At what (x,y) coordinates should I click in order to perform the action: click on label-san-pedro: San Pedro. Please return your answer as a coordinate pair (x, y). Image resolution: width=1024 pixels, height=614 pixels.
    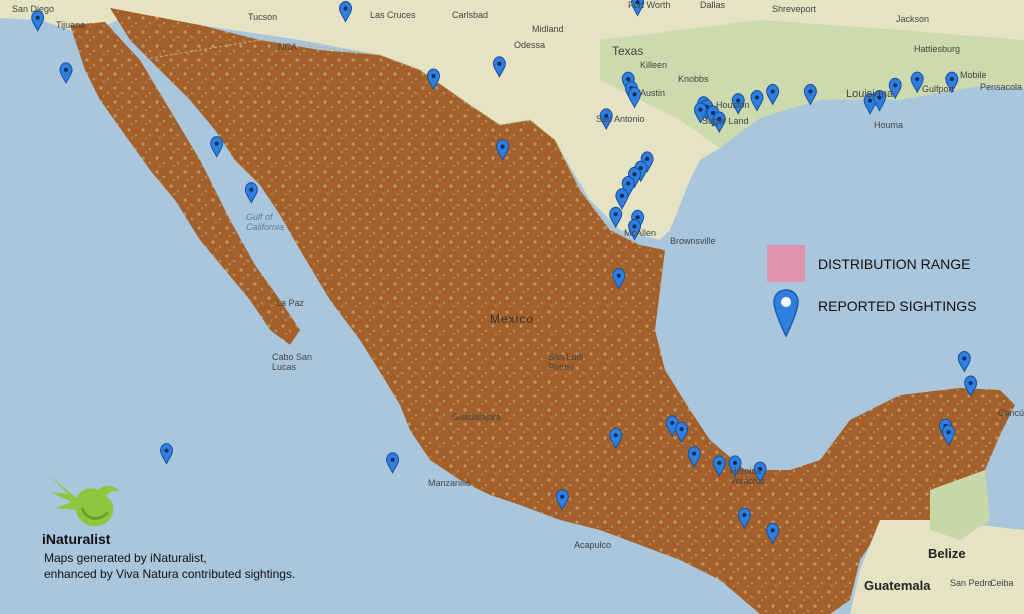
    Looking at the image, I should click on (971, 583).